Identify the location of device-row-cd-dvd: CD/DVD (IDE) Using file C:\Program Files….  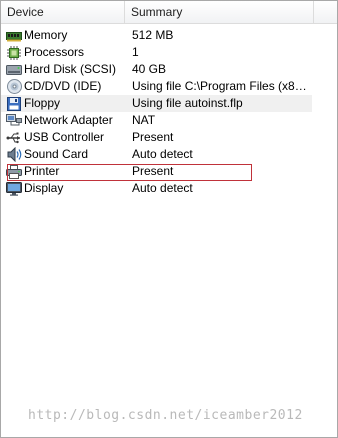
(156, 86).